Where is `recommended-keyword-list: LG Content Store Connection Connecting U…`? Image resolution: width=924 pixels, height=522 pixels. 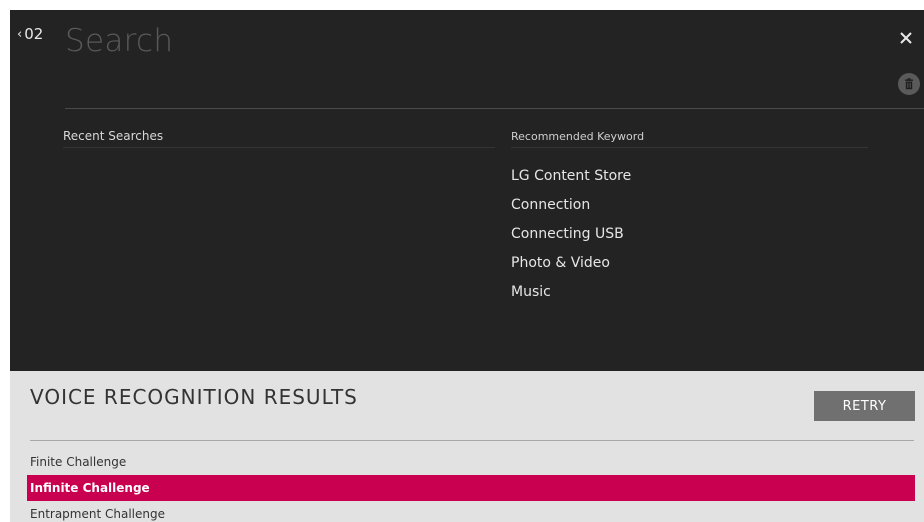 recommended-keyword-list: LG Content Store Connection Connecting U… is located at coordinates (571, 239).